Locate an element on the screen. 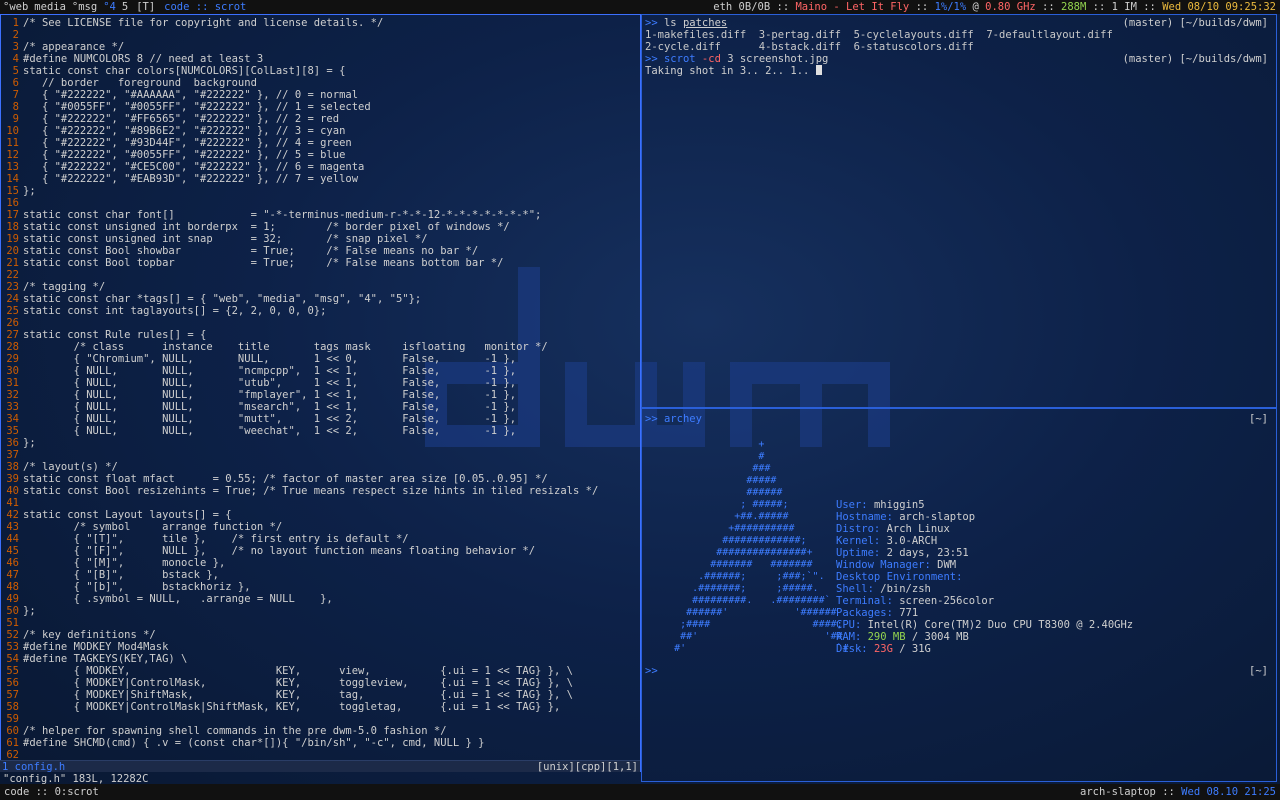  line-number: 13 is located at coordinates (12, 167).